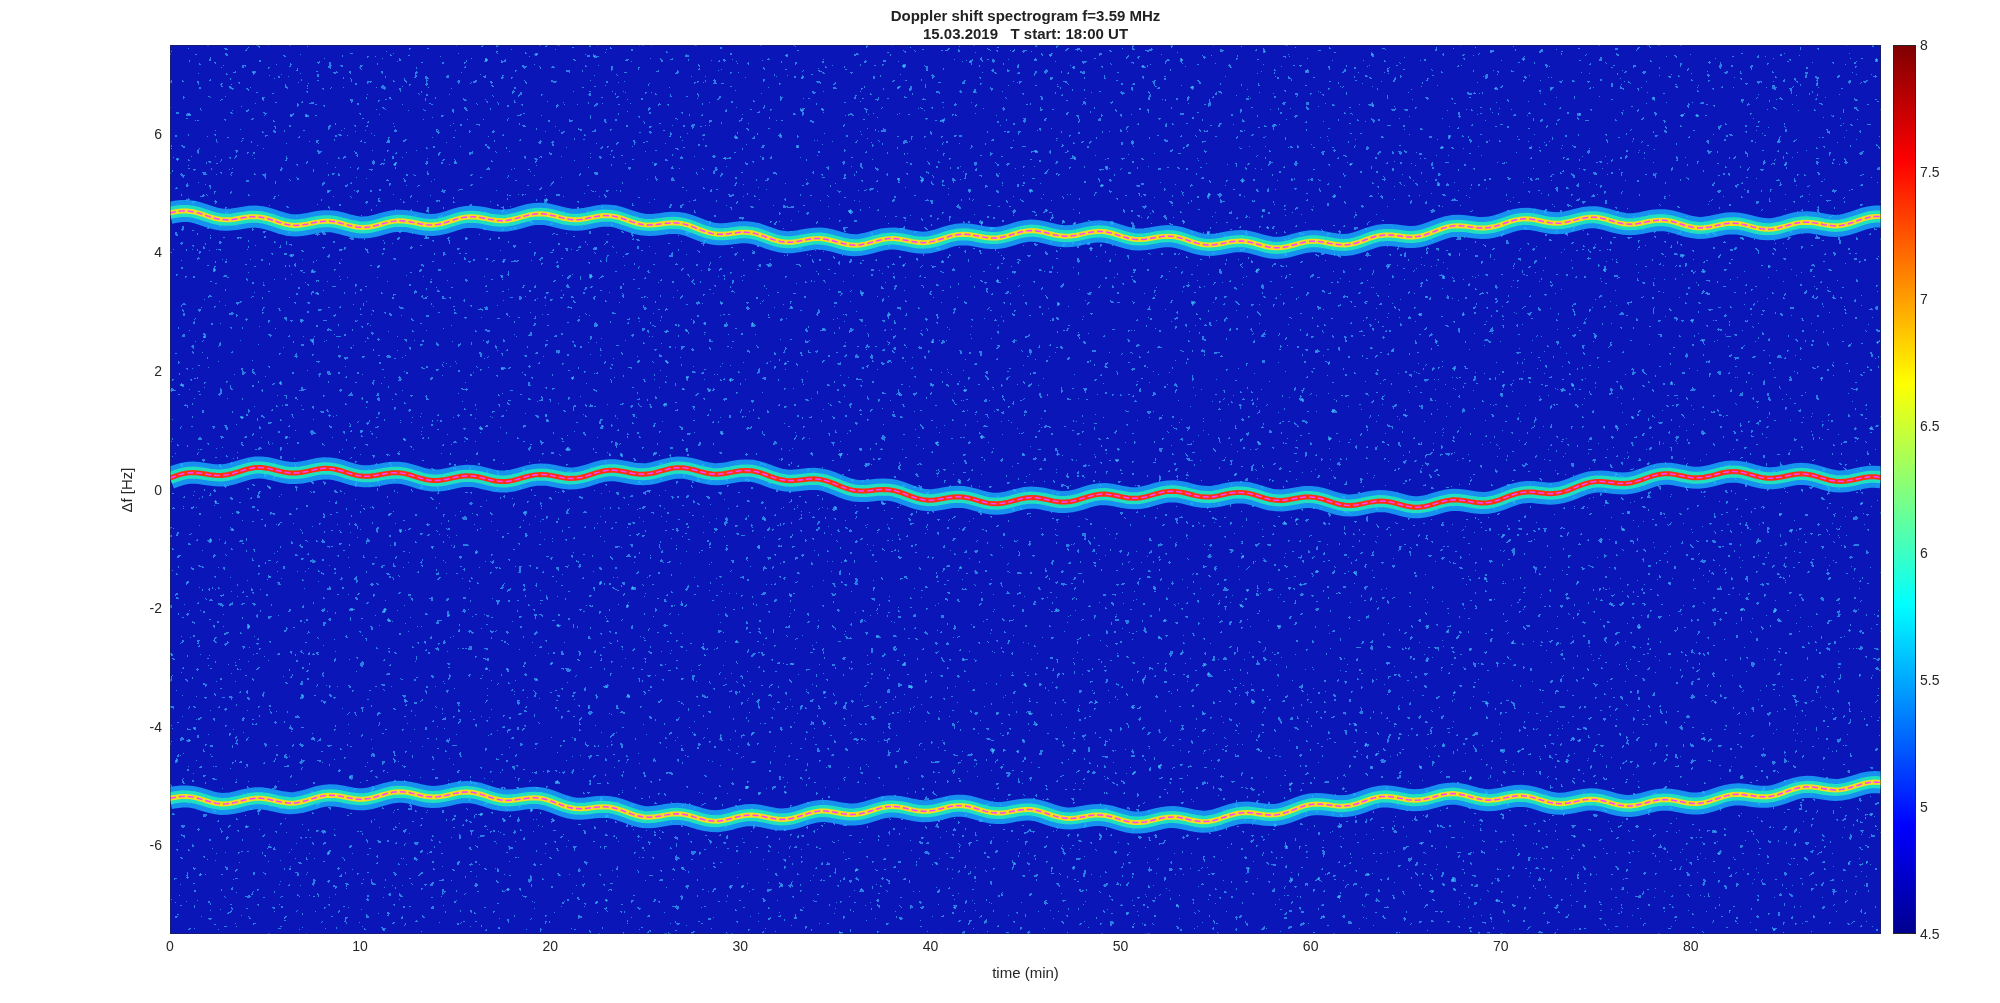 This screenshot has height=1003, width=2000. What do you see at coordinates (126, 489) in the screenshot?
I see `axis-label: Δf [Hz]` at bounding box center [126, 489].